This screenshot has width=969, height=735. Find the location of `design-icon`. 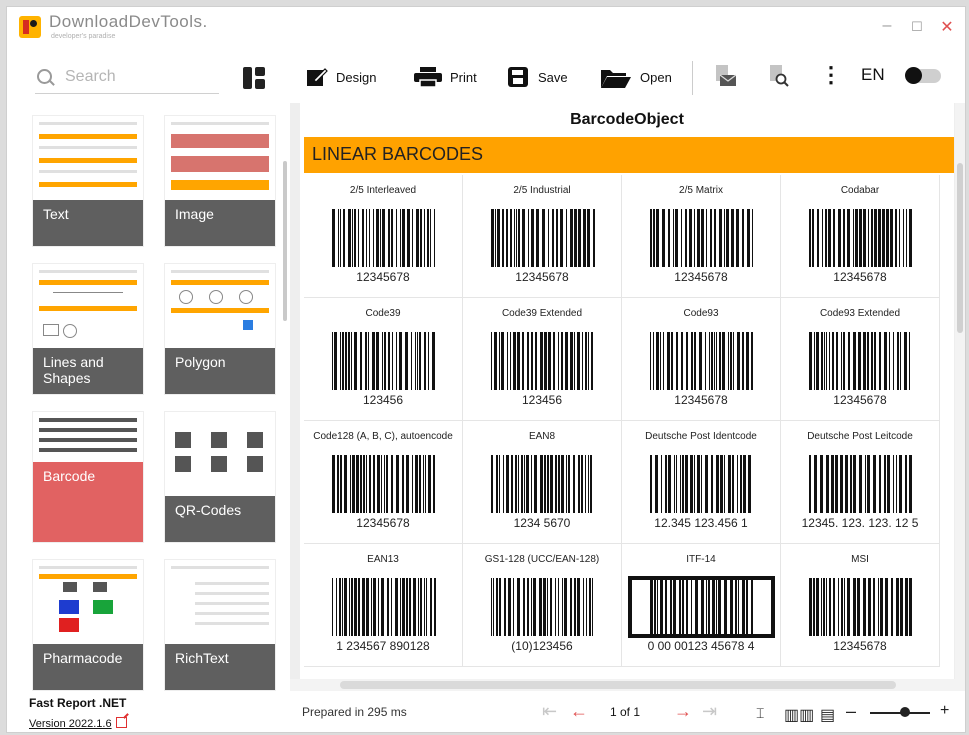

design-icon is located at coordinates (317, 77).